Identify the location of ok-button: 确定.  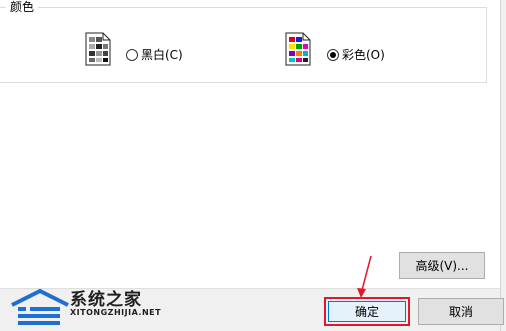
(367, 311).